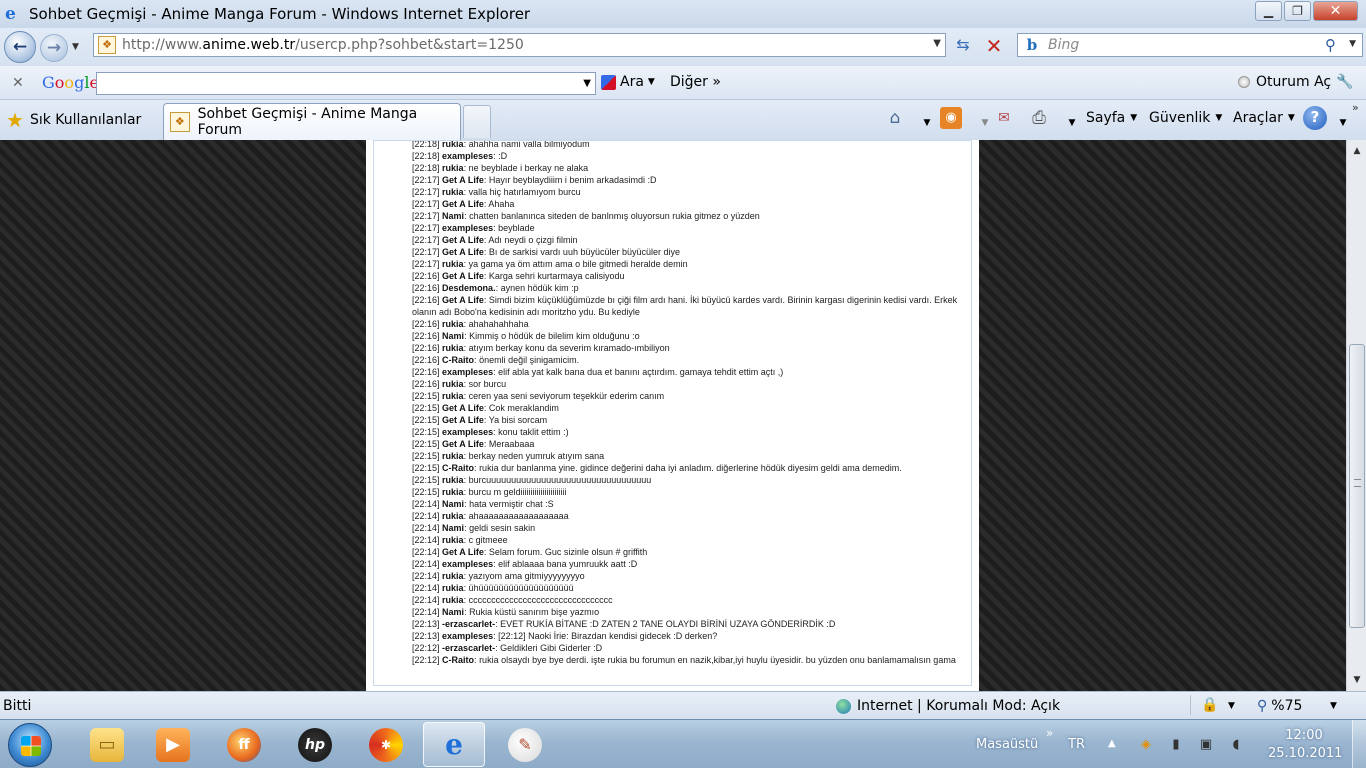  I want to click on message-user: Desdemona., so click(469, 288).